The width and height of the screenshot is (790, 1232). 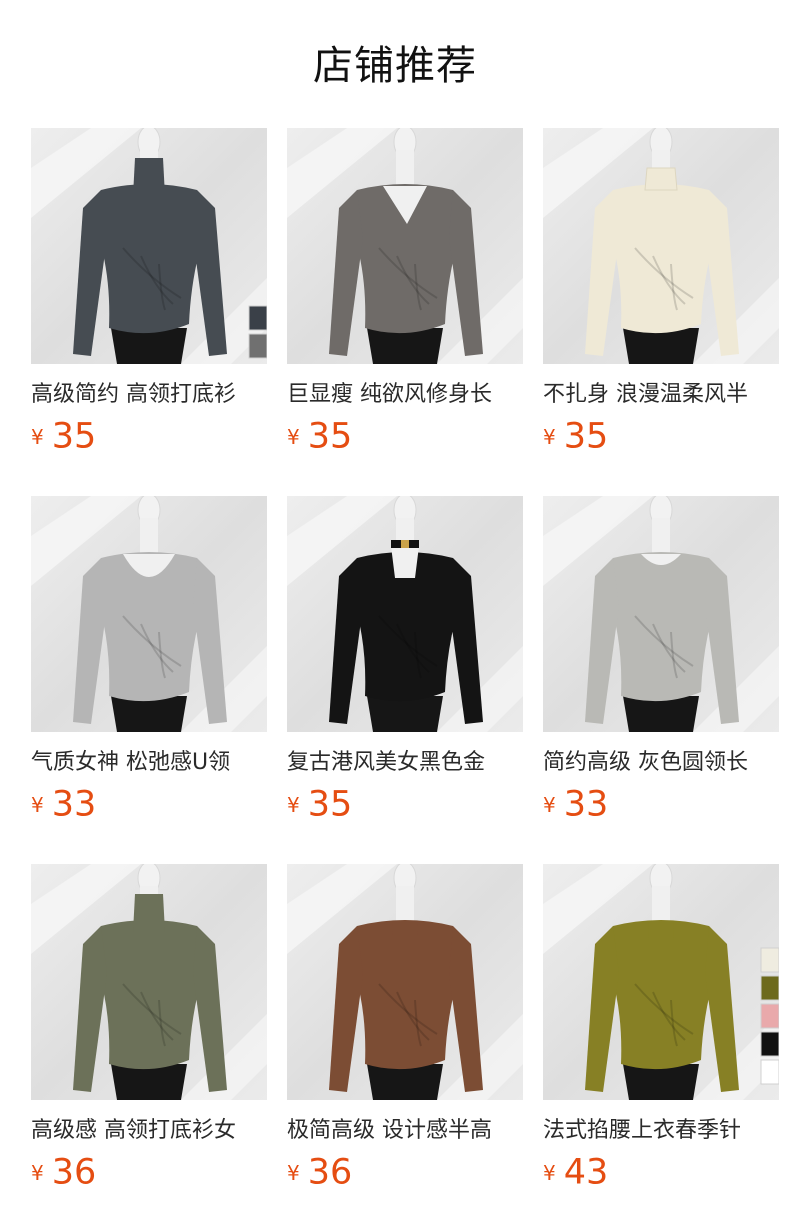 I want to click on product-price: ¥43, so click(x=575, y=1172).